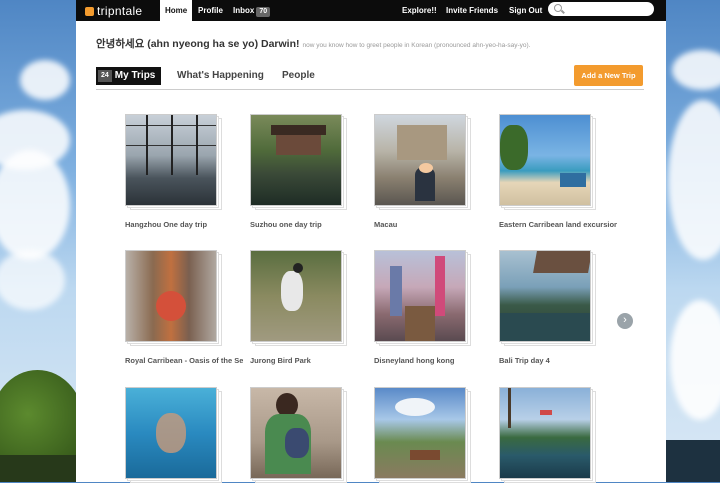 The height and width of the screenshot is (483, 720). What do you see at coordinates (298, 76) in the screenshot?
I see `tab-people: People` at bounding box center [298, 76].